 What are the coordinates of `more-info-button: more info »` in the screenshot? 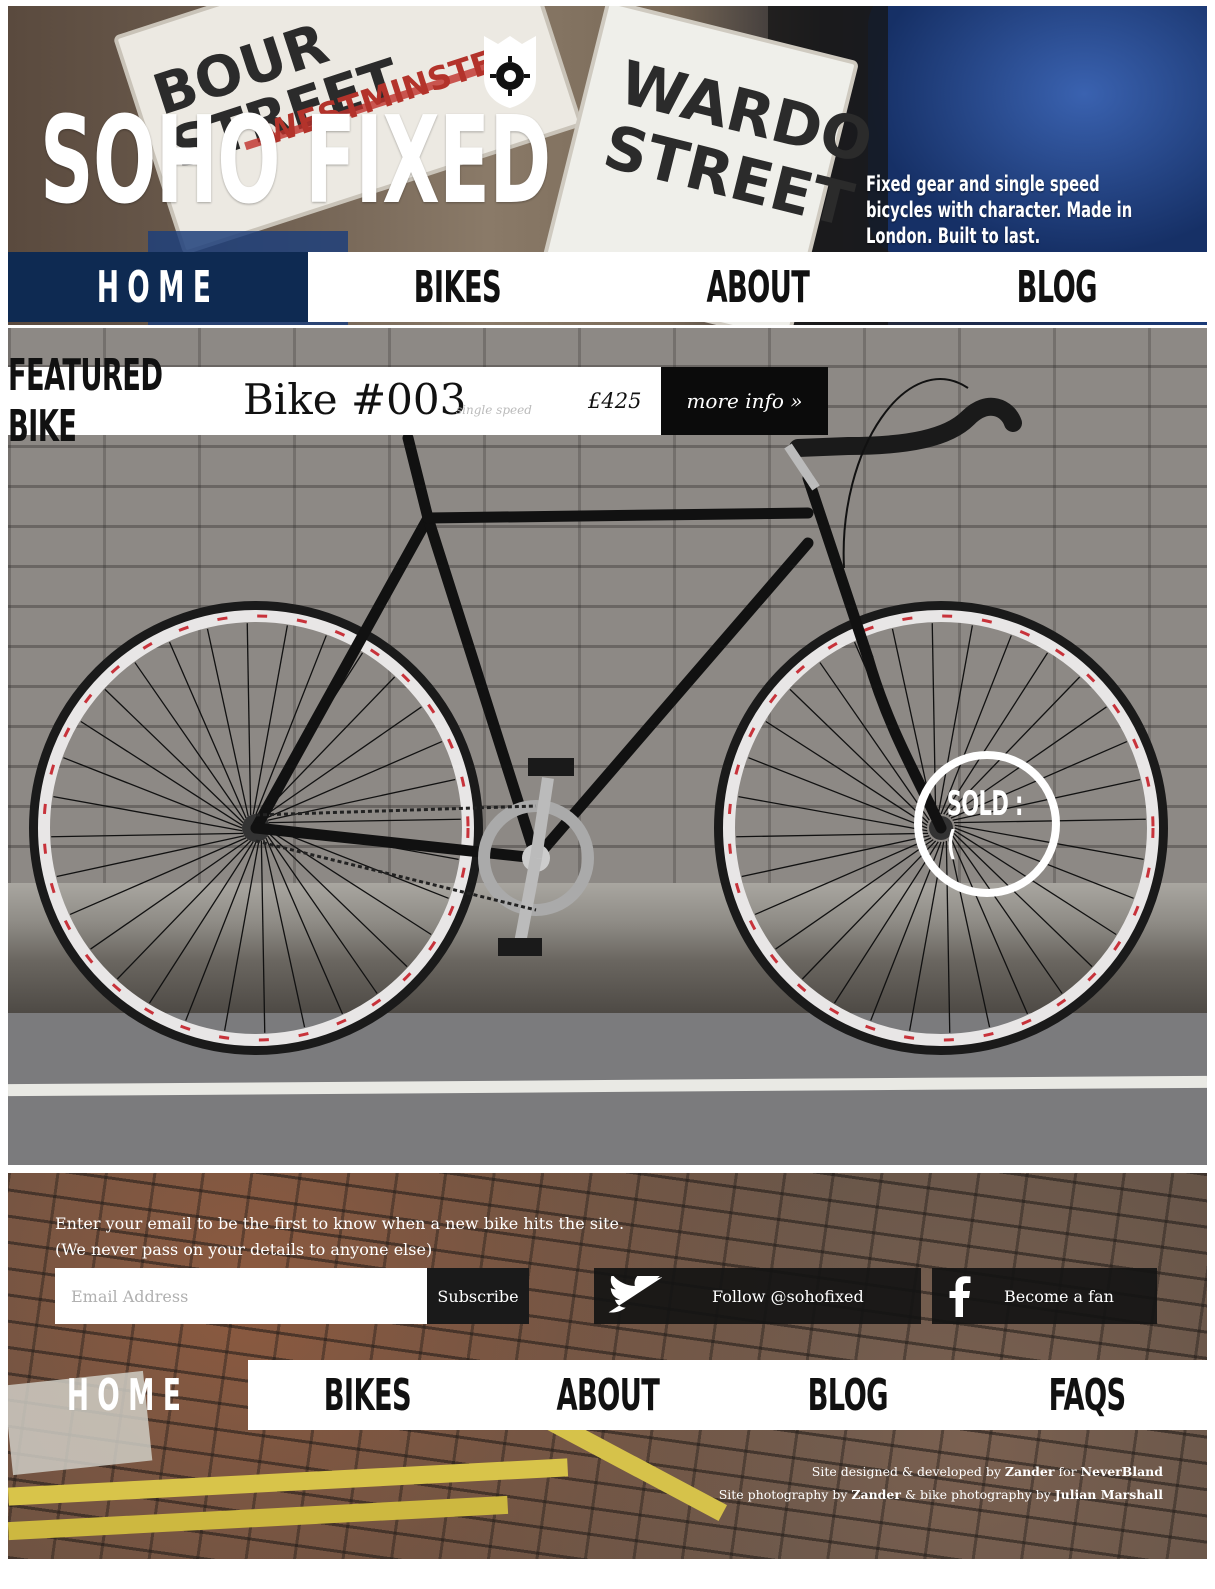 It's located at (744, 401).